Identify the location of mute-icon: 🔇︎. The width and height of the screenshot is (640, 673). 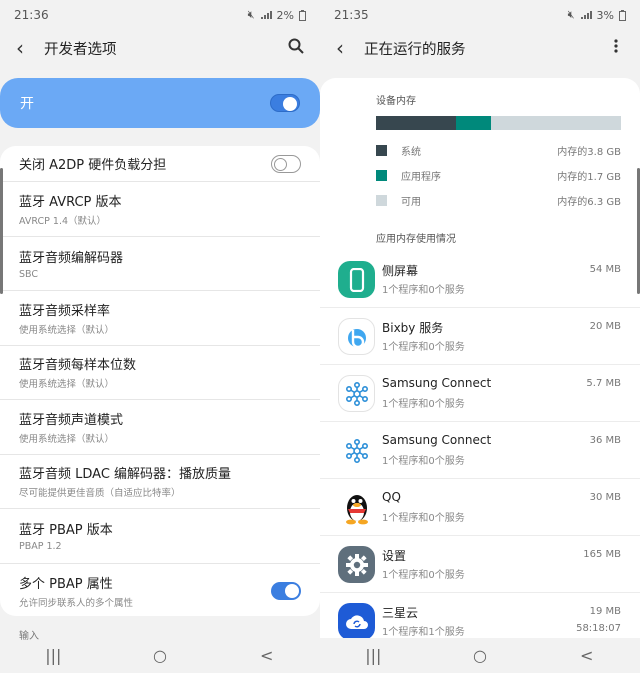
(251, 14).